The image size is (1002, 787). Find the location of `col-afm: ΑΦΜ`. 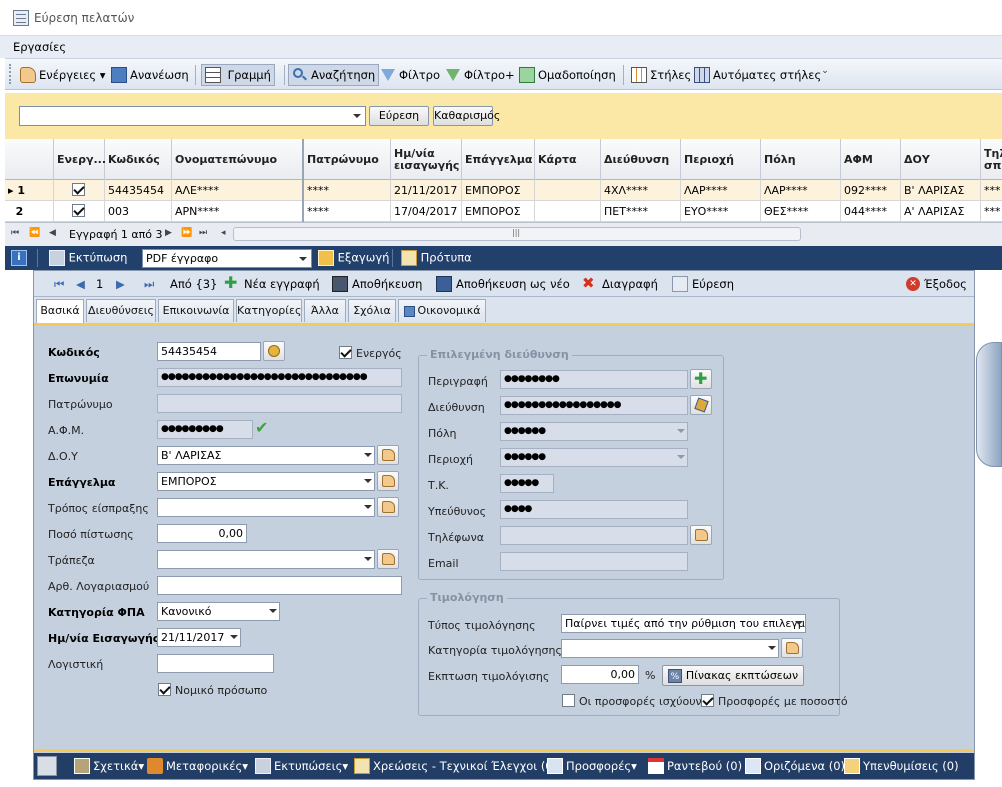

col-afm: ΑΦΜ is located at coordinates (871, 159).